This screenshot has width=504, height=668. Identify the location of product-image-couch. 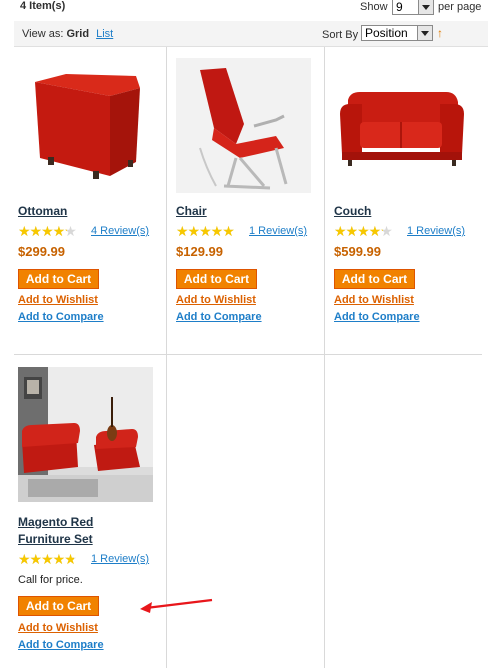
(401, 125).